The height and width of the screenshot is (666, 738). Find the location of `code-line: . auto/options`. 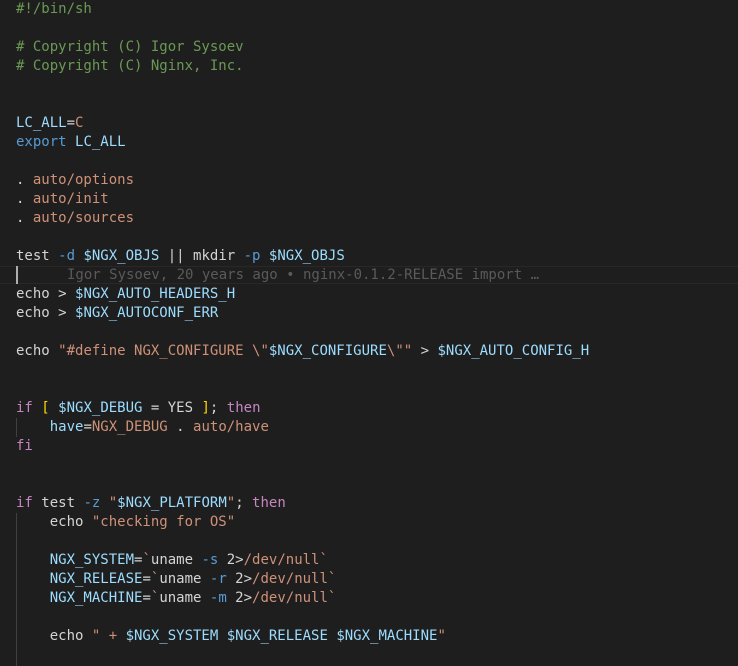

code-line: . auto/options is located at coordinates (75, 180).